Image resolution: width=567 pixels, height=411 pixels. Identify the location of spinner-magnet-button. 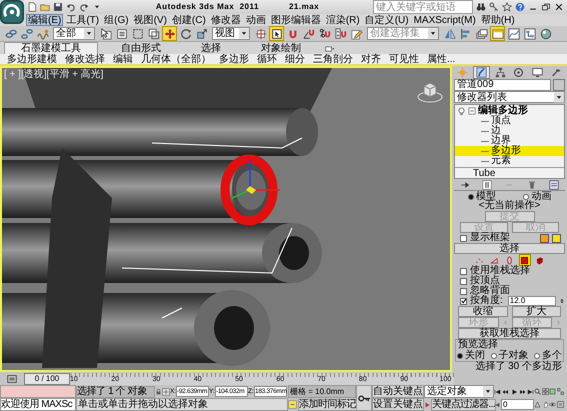
(340, 33).